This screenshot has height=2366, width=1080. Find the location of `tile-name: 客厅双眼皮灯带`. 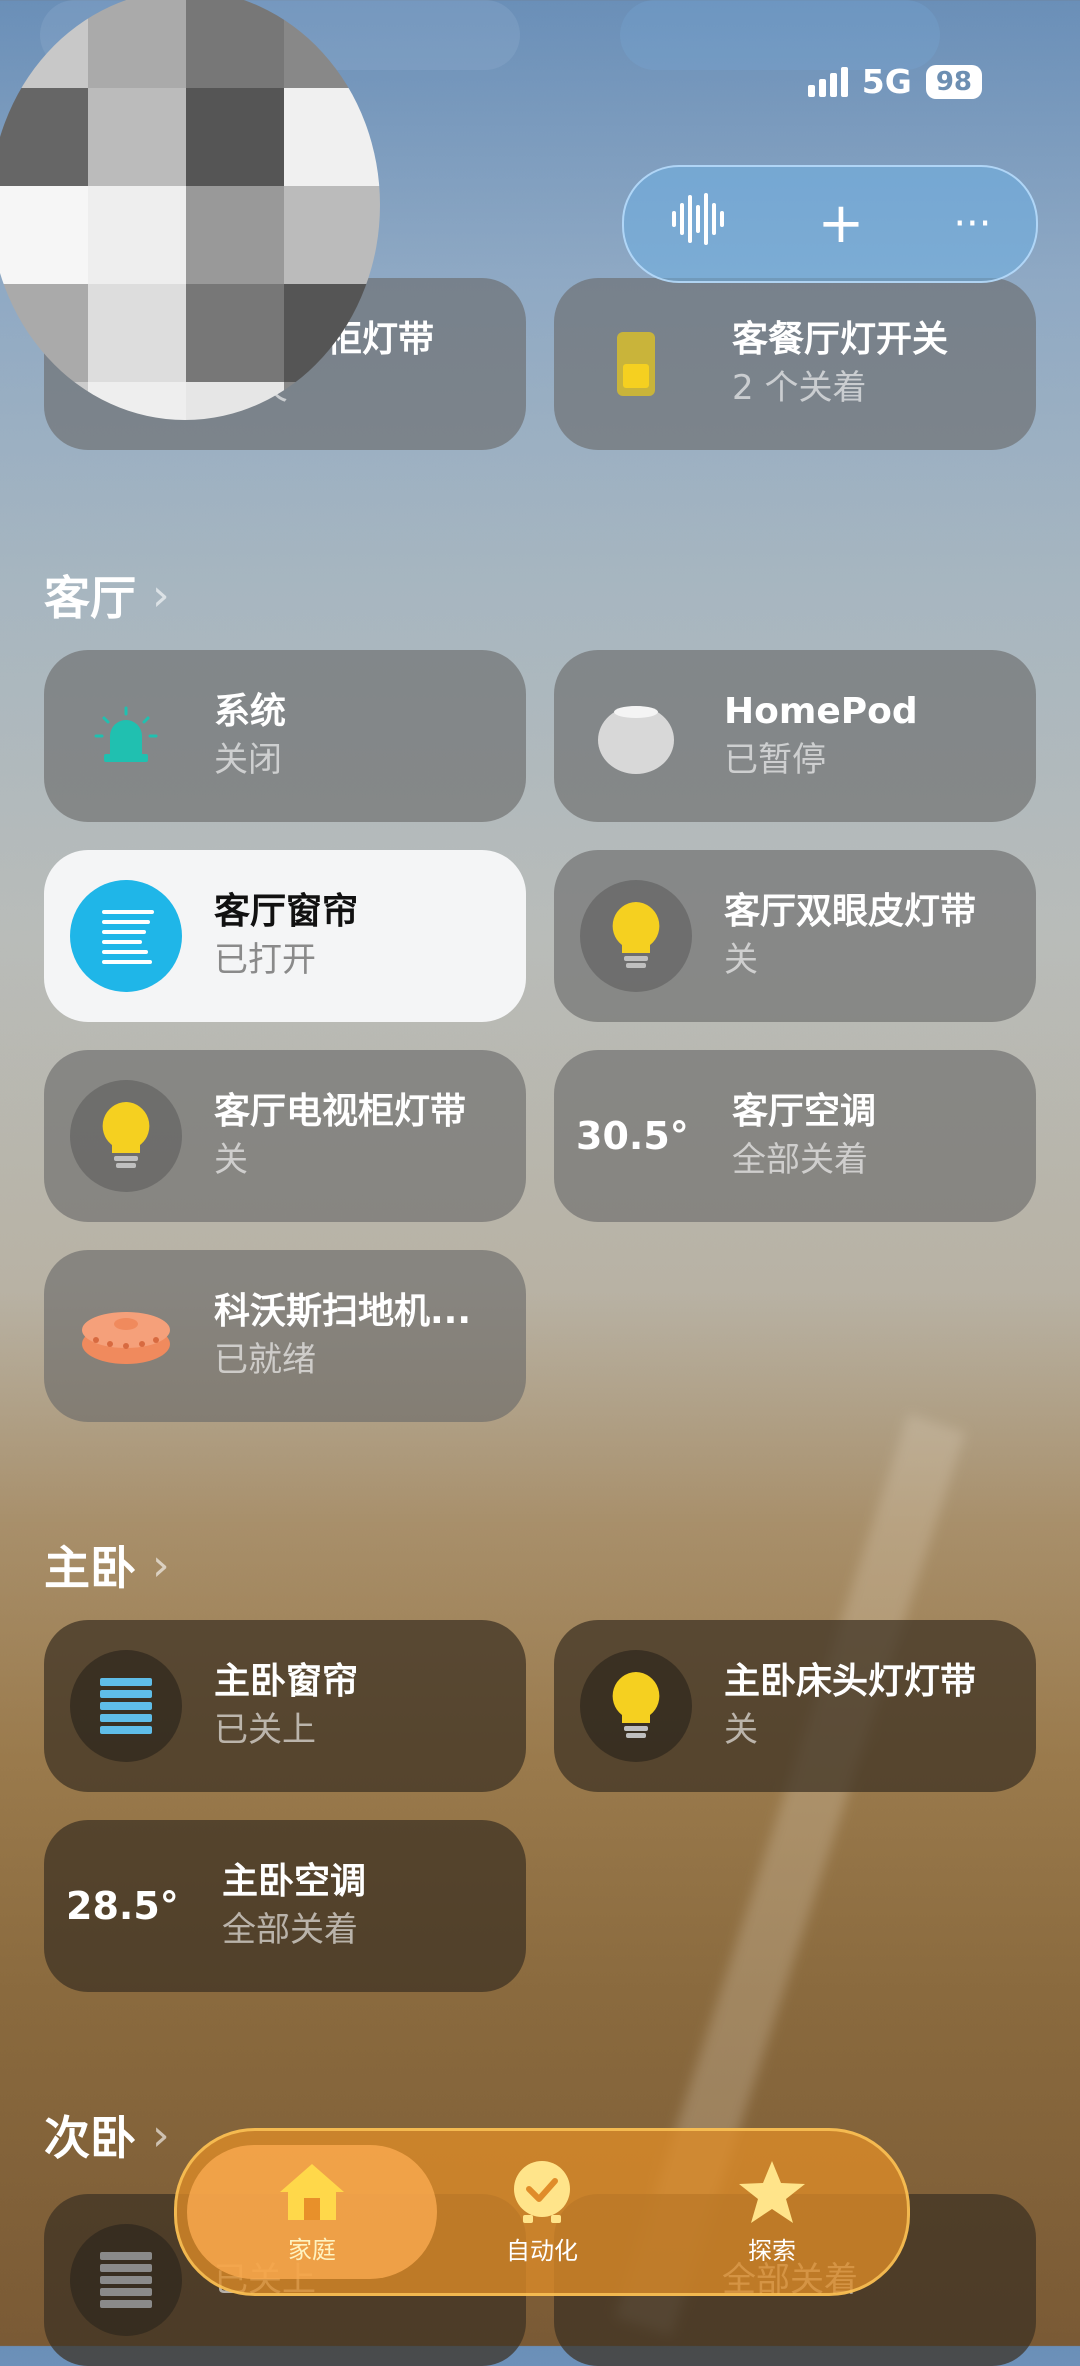

tile-name: 客厅双眼皮灯带 is located at coordinates (850, 911).